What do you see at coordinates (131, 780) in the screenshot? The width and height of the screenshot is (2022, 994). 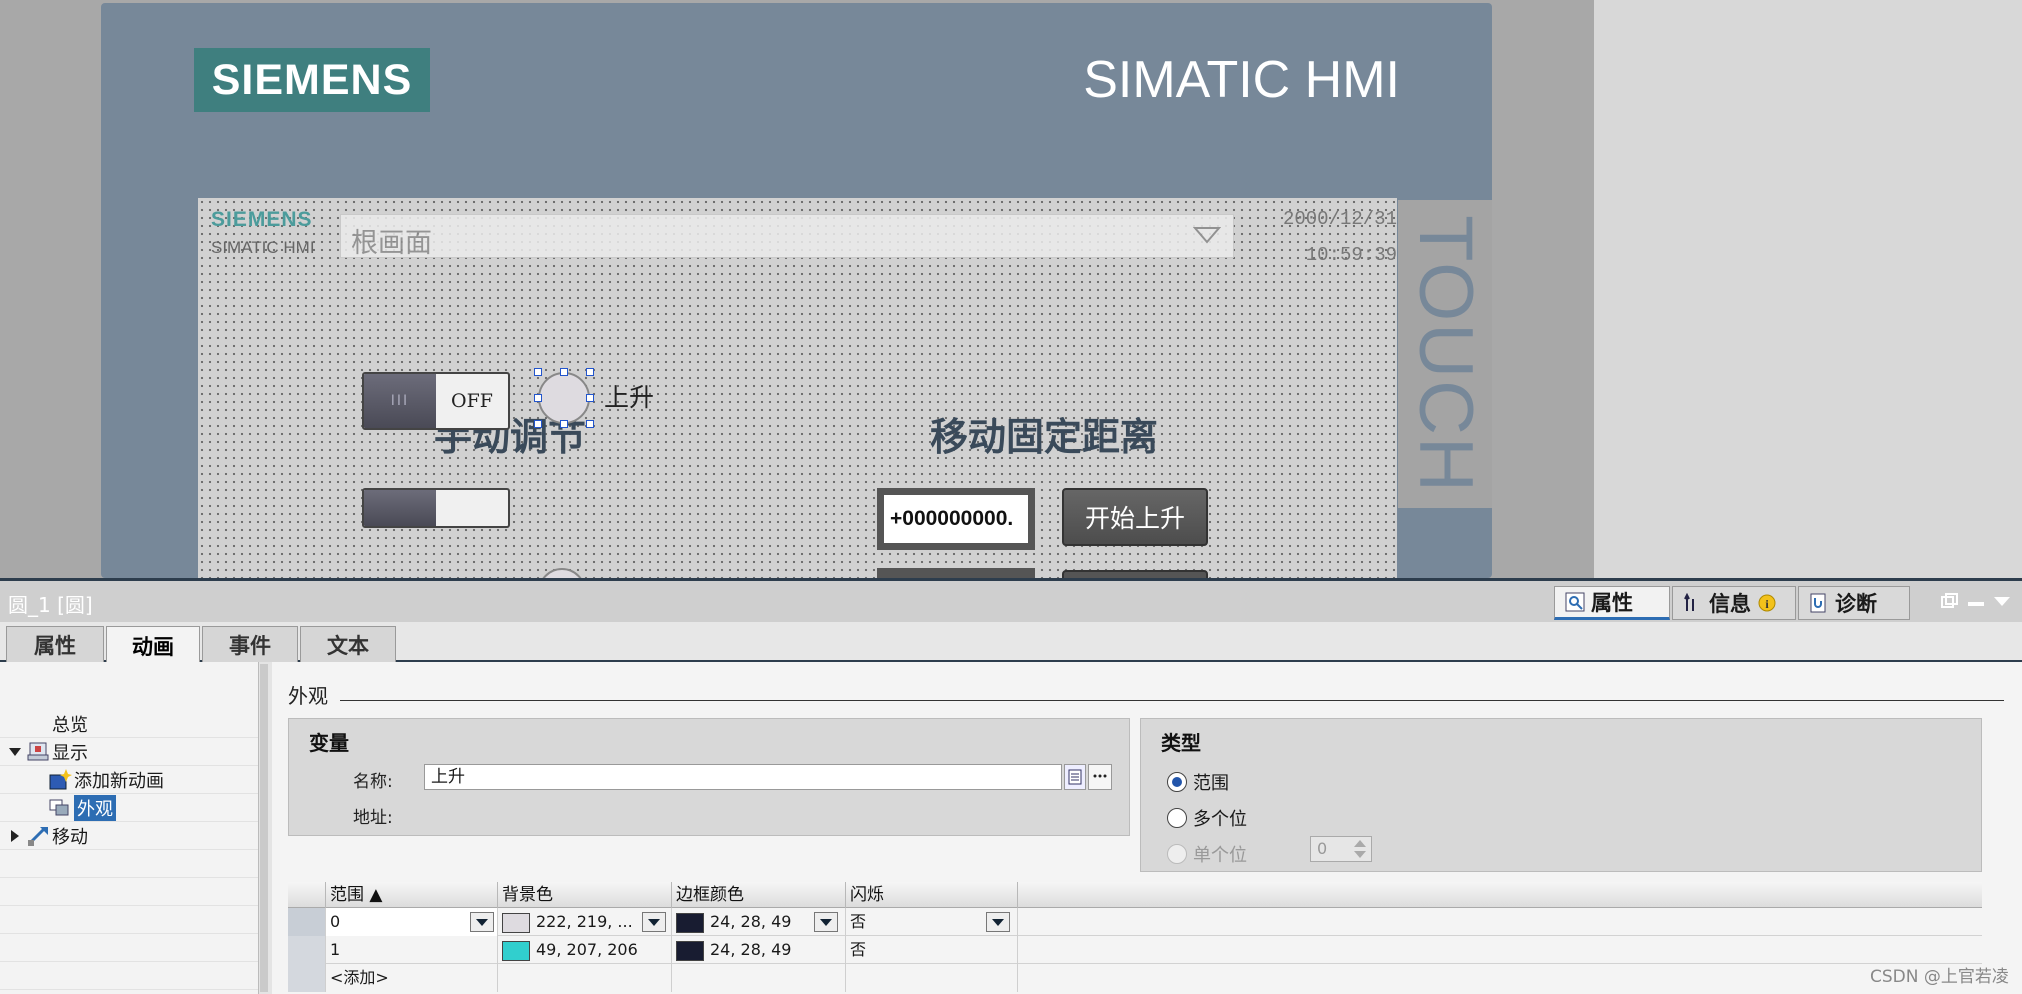 I see `tree-item-add-animation: 添加新动画` at bounding box center [131, 780].